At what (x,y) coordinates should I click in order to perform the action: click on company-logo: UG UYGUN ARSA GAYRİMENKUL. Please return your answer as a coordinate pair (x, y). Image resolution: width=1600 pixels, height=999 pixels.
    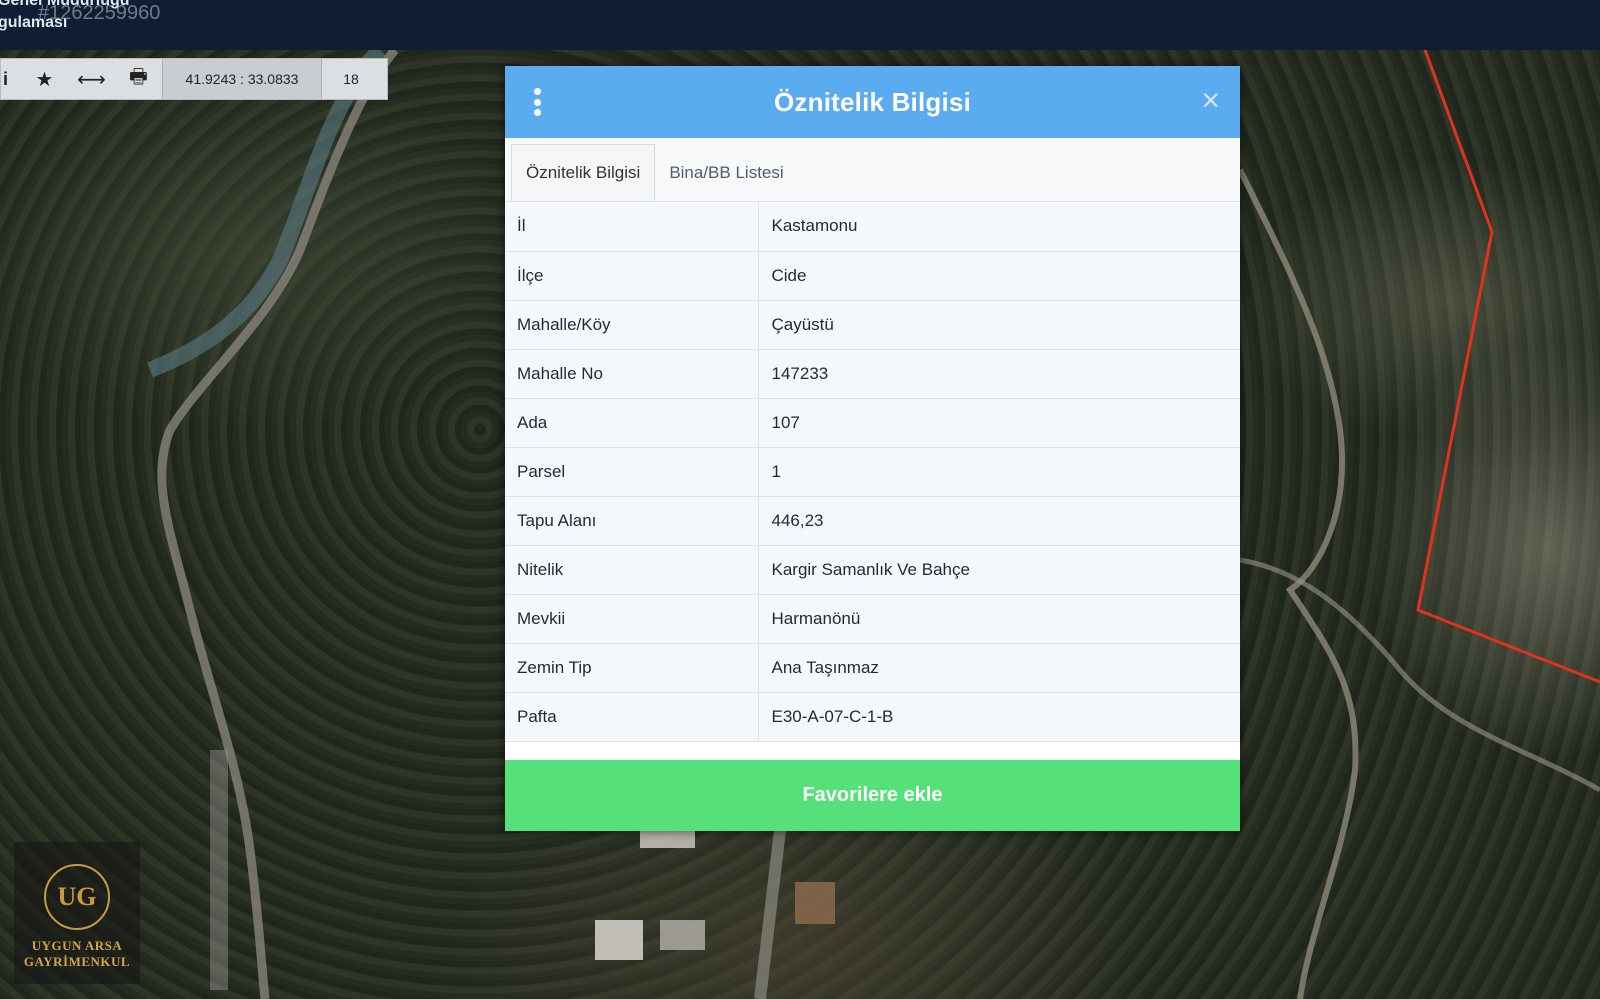
    Looking at the image, I should click on (77, 913).